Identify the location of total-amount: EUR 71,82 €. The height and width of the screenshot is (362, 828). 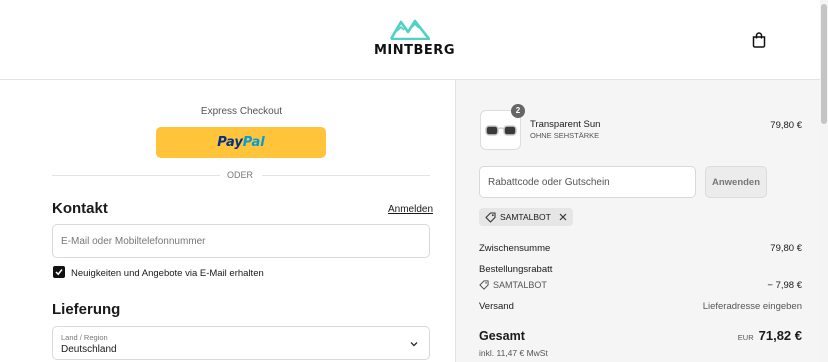
(770, 335).